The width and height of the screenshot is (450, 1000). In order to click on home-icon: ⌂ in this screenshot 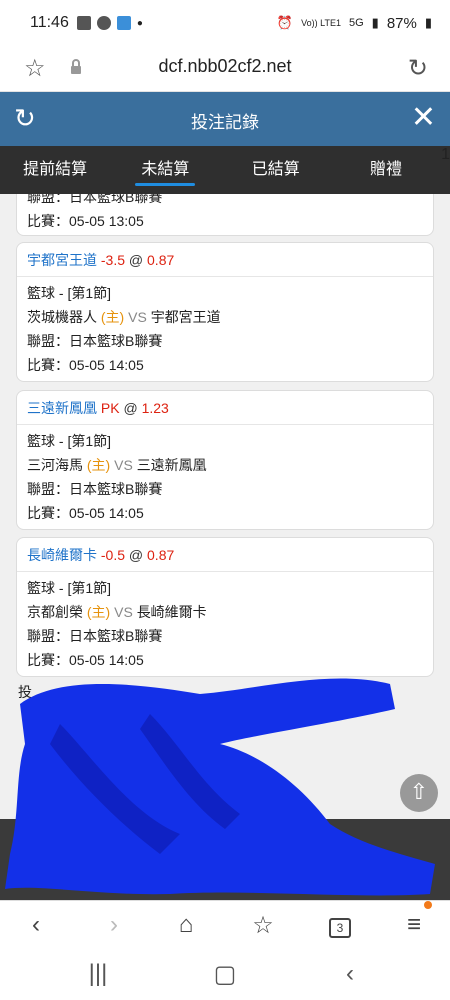, I will do `click(186, 925)`.